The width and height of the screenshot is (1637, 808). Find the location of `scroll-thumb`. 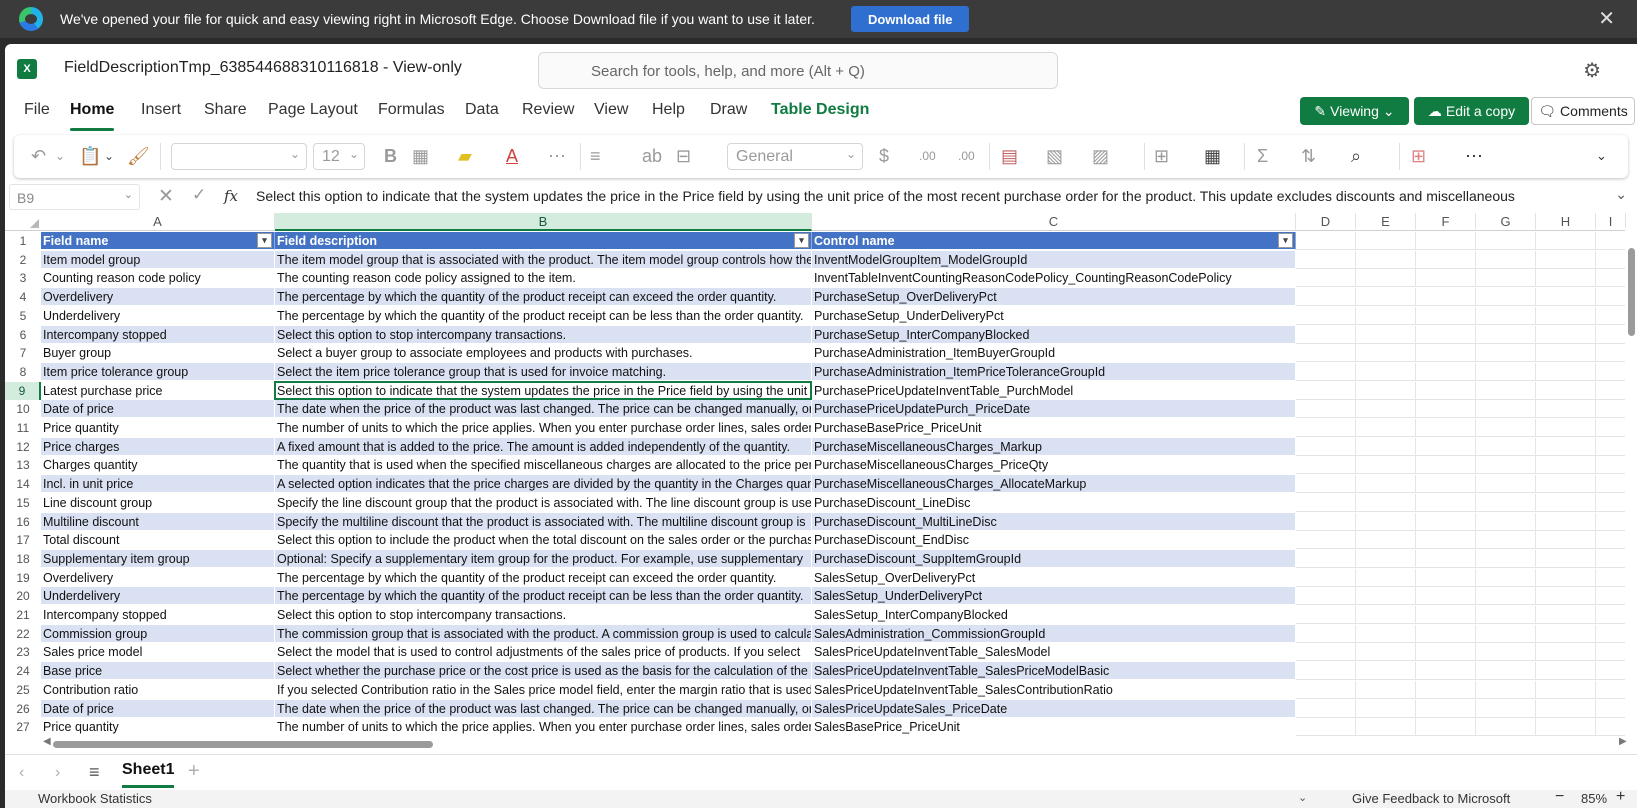

scroll-thumb is located at coordinates (1631, 292).